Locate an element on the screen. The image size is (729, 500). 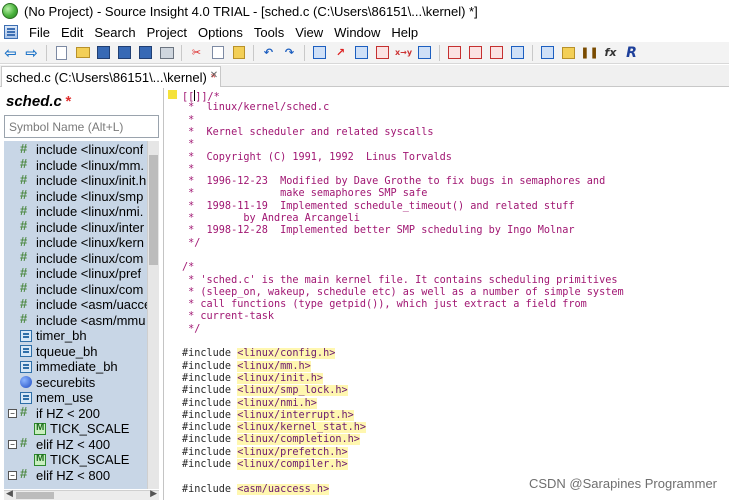
menu-file: File is located at coordinates (40, 32).